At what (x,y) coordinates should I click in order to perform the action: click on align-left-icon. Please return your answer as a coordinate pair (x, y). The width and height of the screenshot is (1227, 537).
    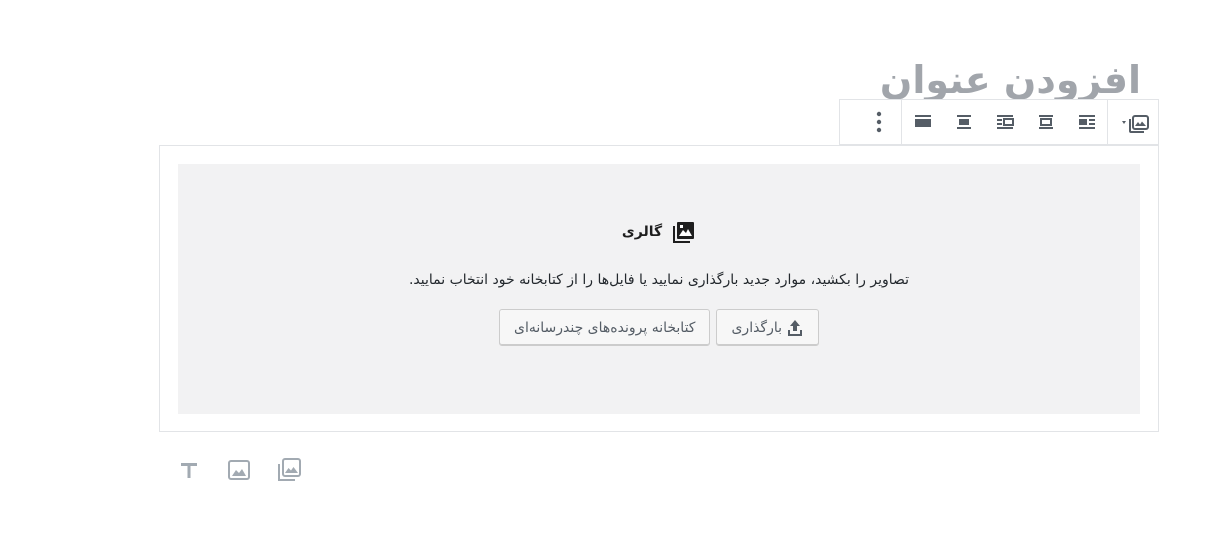
    Looking at the image, I should click on (922, 121).